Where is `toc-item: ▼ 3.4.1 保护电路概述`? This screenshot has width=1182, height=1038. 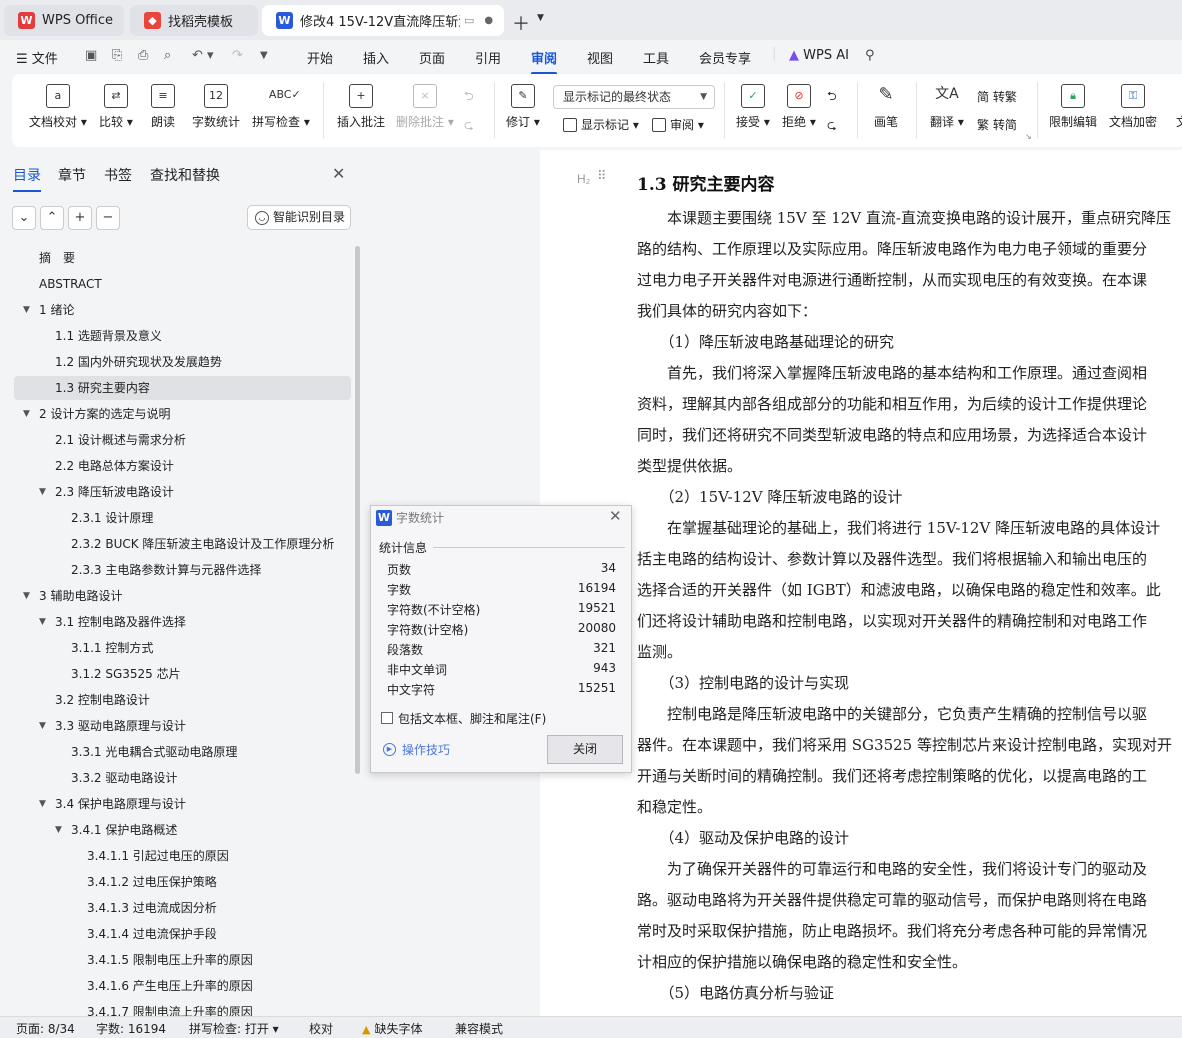 toc-item: ▼ 3.4.1 保护电路概述 is located at coordinates (182, 830).